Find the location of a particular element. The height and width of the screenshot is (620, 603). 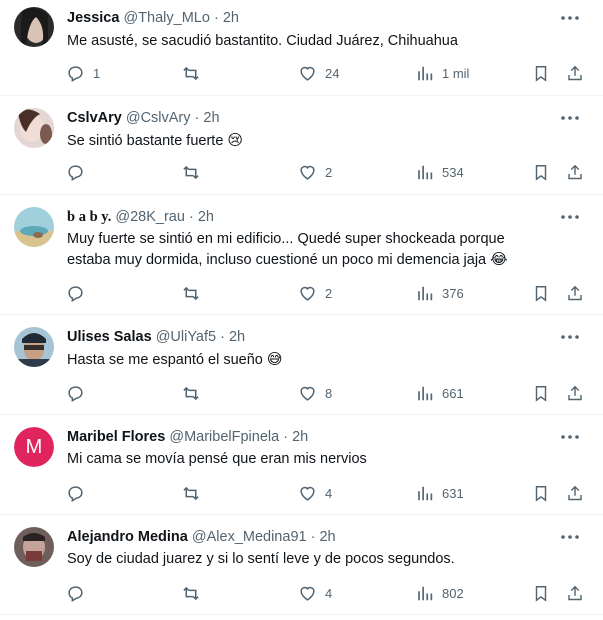

avatar-letter: M is located at coordinates (34, 447).